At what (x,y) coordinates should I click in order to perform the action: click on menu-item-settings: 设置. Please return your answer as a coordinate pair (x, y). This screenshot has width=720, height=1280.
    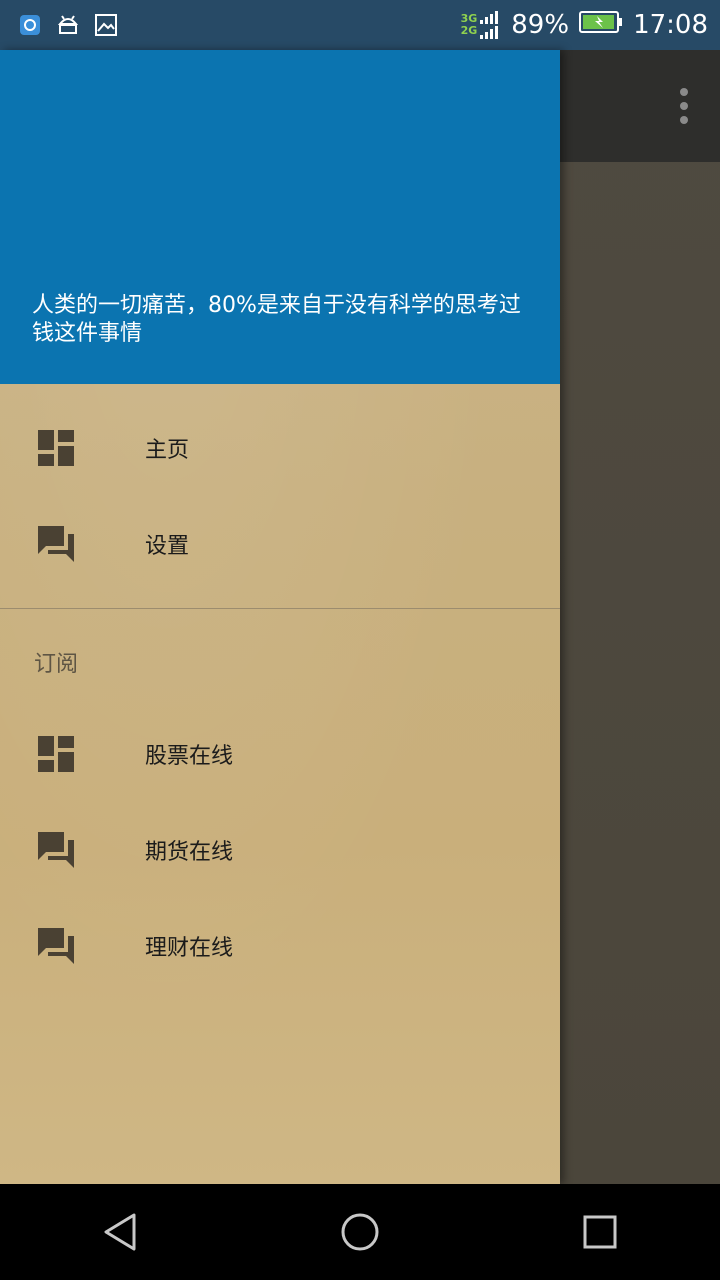
    Looking at the image, I should click on (280, 544).